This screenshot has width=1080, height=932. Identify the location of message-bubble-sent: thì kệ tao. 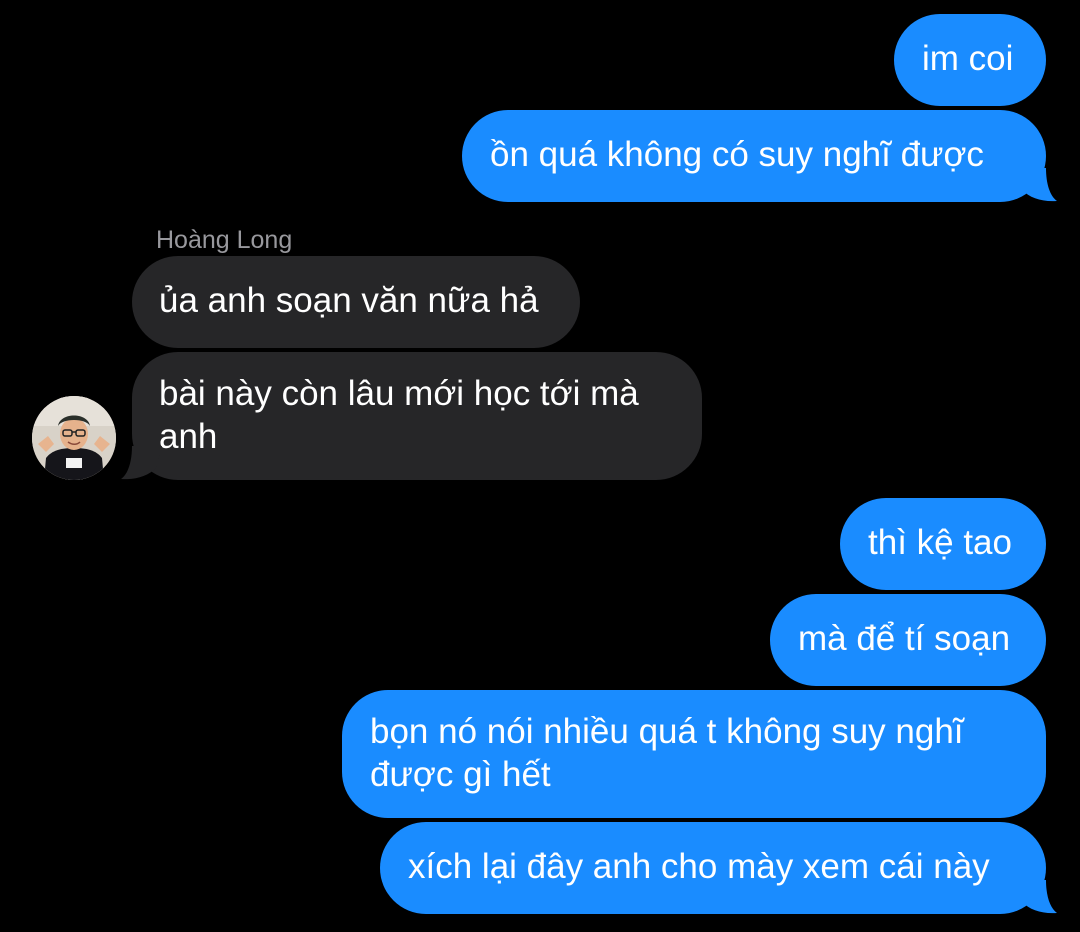
(943, 544).